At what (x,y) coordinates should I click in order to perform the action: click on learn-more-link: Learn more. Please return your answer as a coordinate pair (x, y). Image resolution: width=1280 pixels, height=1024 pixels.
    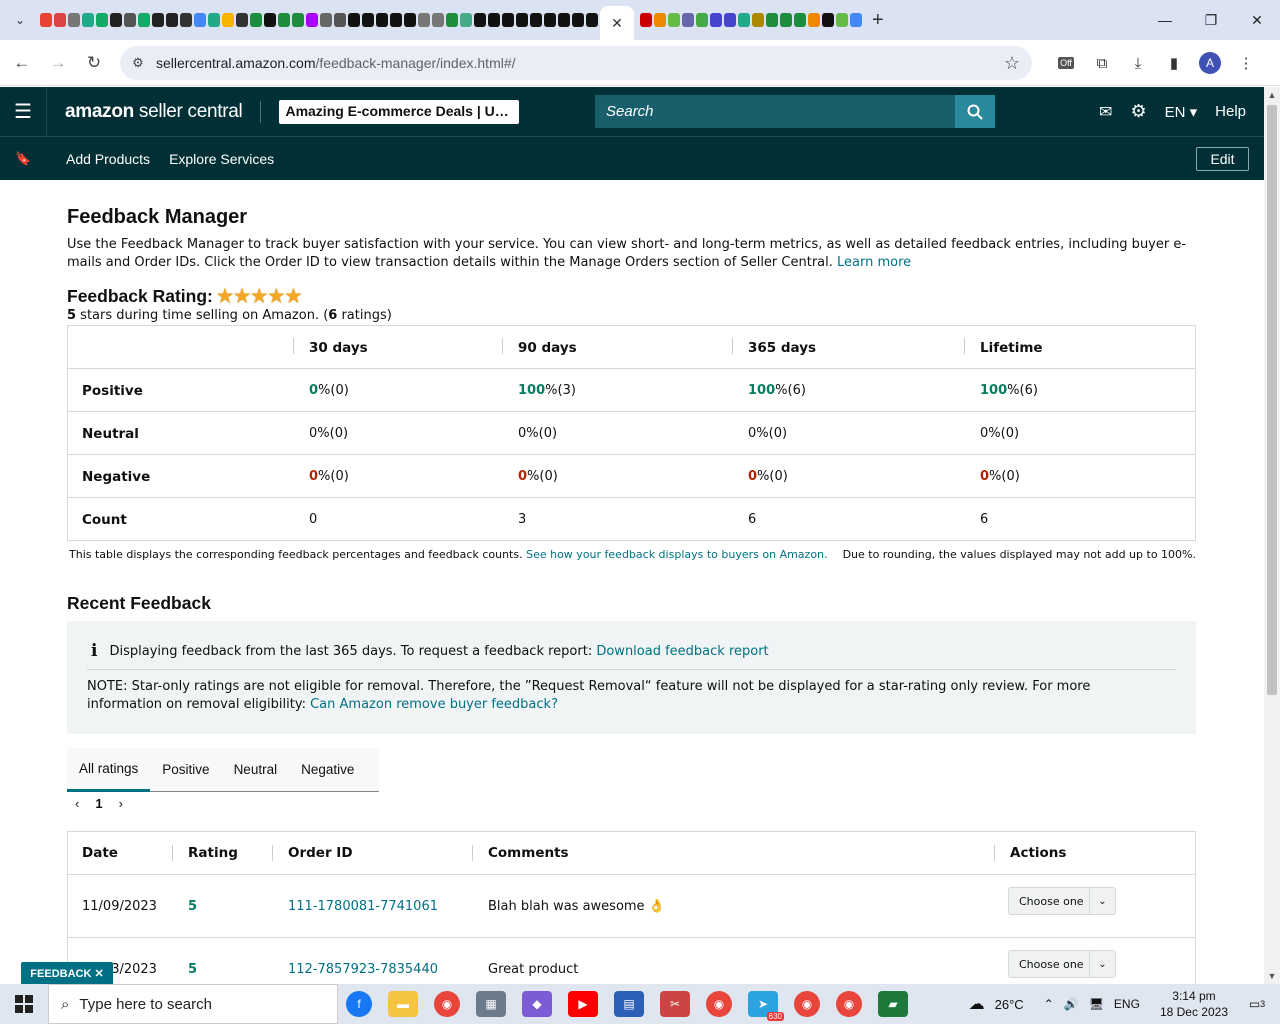
    Looking at the image, I should click on (874, 262).